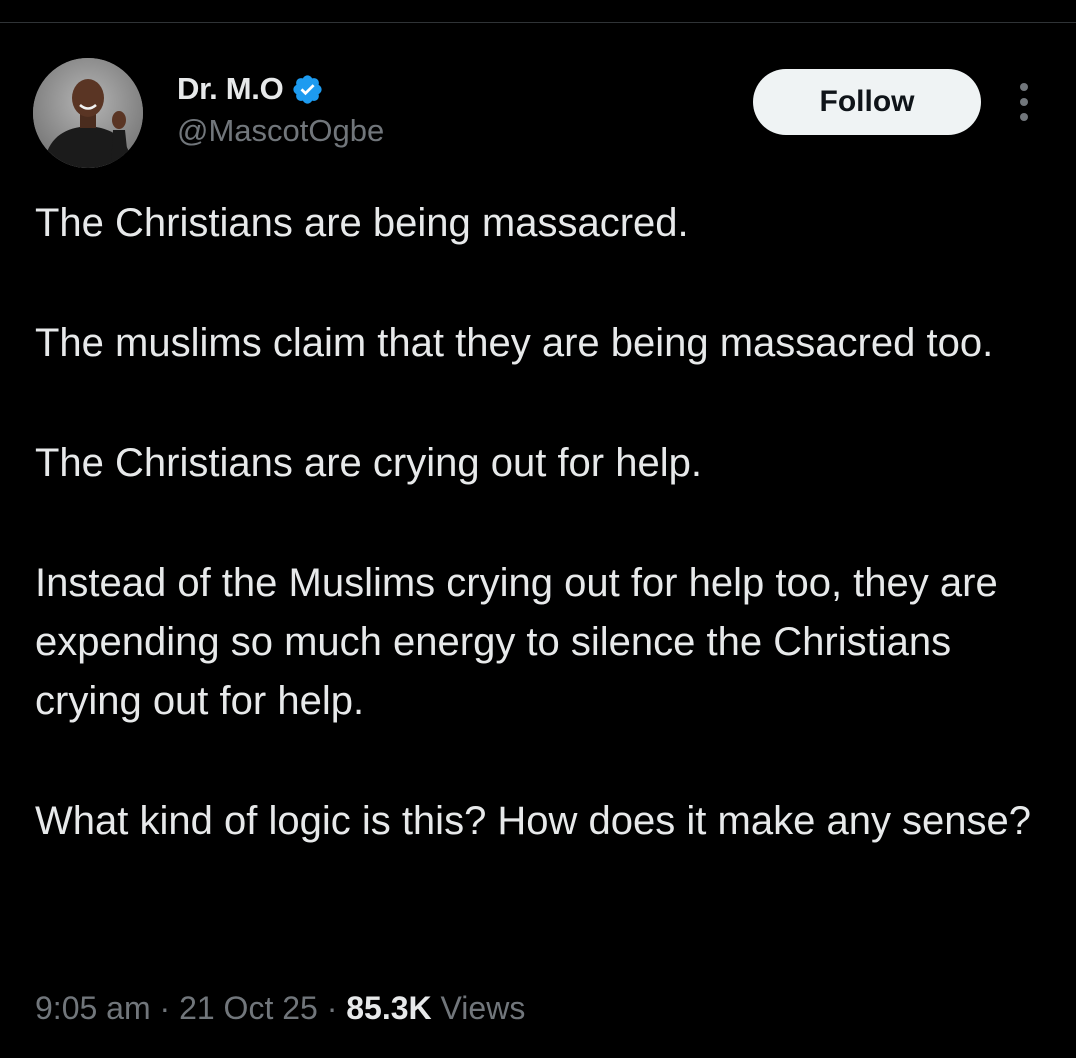  Describe the element at coordinates (230, 89) in the screenshot. I see `display-name: Dr. M.O` at that location.